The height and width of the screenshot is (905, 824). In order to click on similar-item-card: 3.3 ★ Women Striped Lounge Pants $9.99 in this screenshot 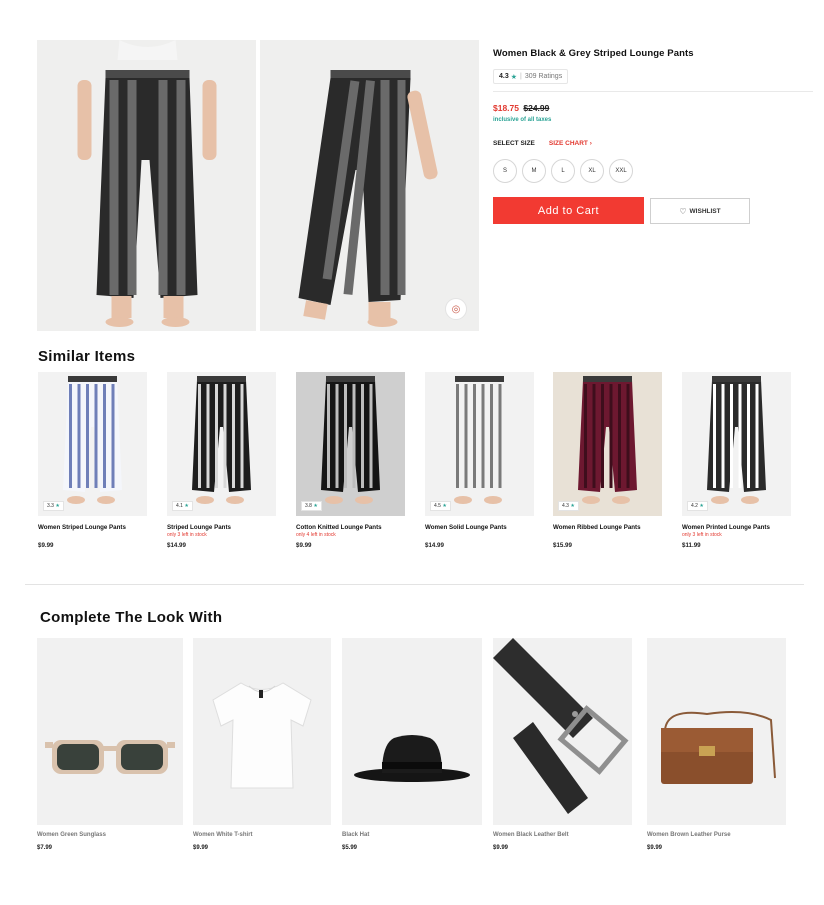, I will do `click(92, 460)`.